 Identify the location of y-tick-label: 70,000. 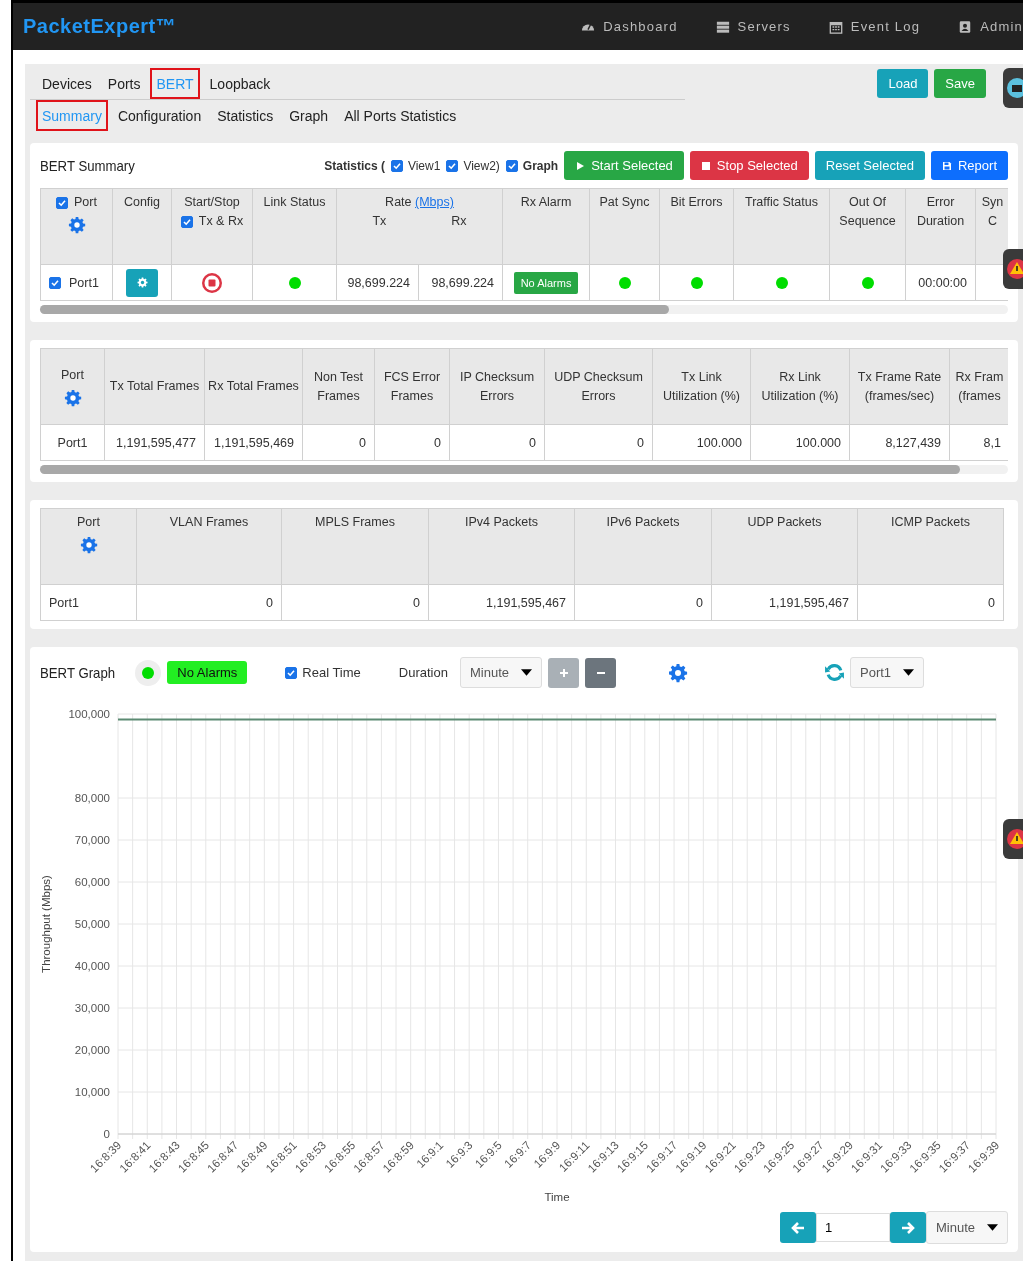
(92, 840).